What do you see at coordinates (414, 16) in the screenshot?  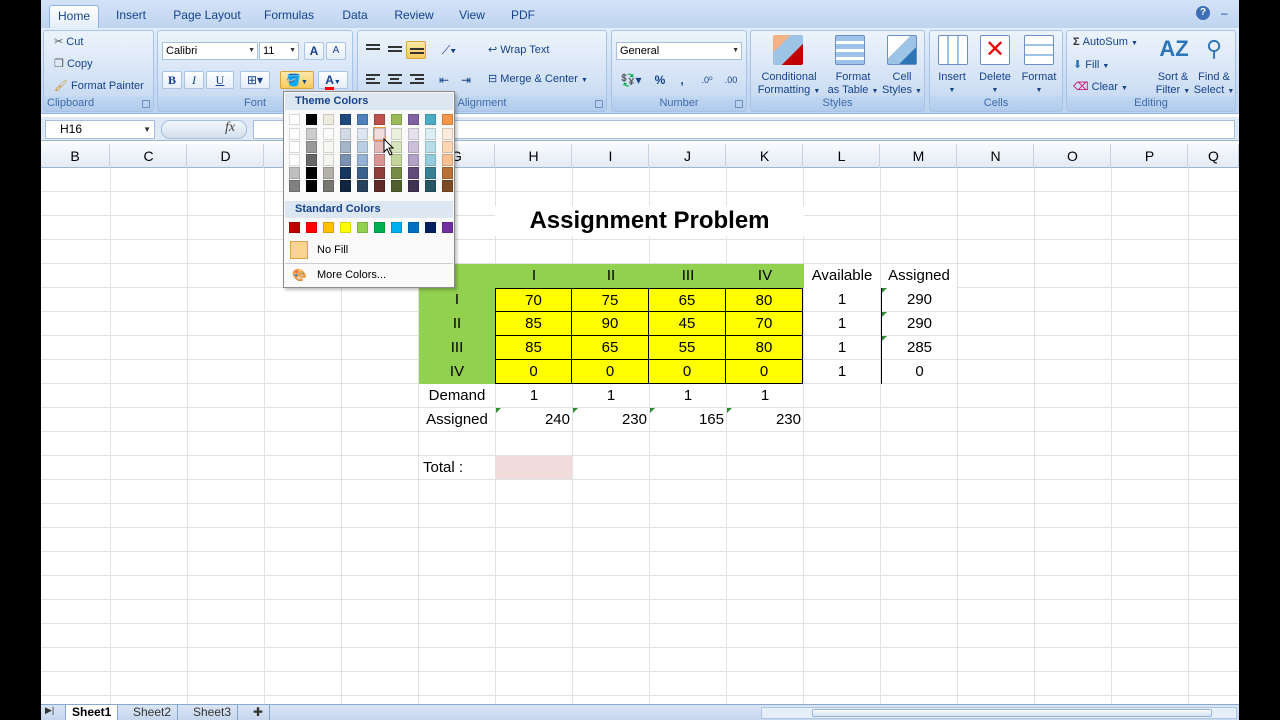 I see `tab-review: Review` at bounding box center [414, 16].